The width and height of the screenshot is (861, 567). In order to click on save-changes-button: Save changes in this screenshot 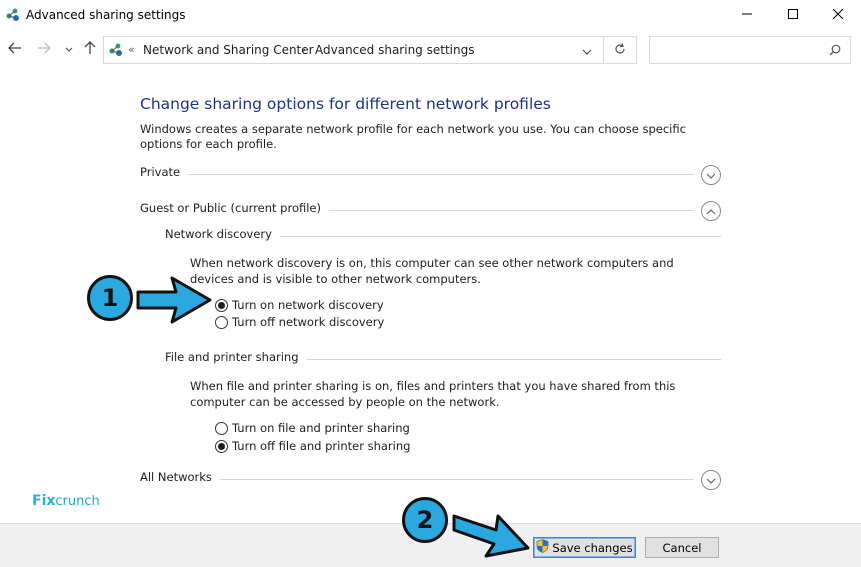, I will do `click(584, 547)`.